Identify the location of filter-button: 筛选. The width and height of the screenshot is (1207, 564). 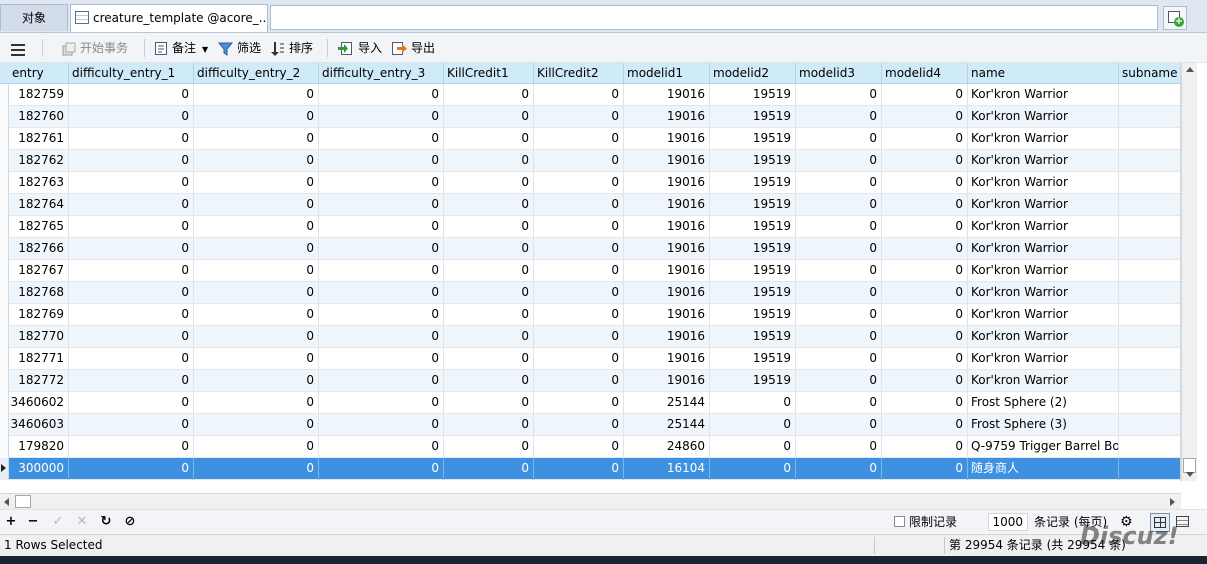
(239, 49).